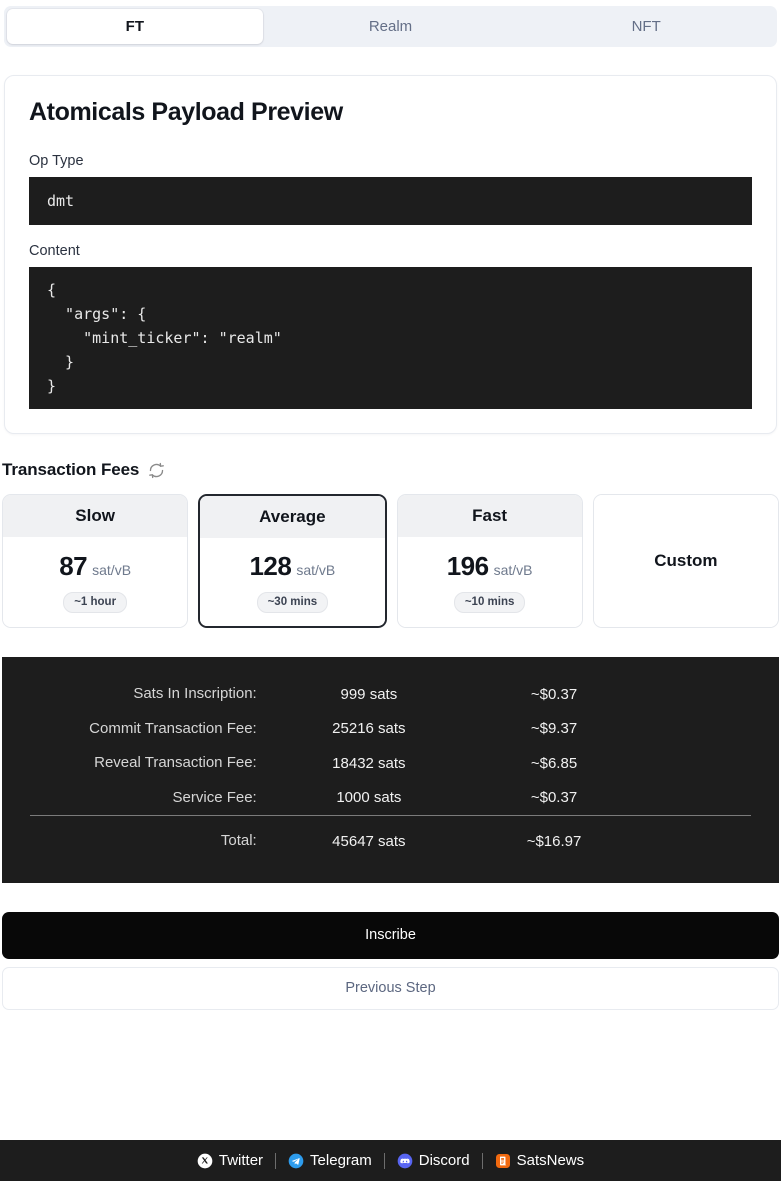 The width and height of the screenshot is (781, 1181). What do you see at coordinates (241, 1160) in the screenshot?
I see `footer-link-twitter-label: Twitter` at bounding box center [241, 1160].